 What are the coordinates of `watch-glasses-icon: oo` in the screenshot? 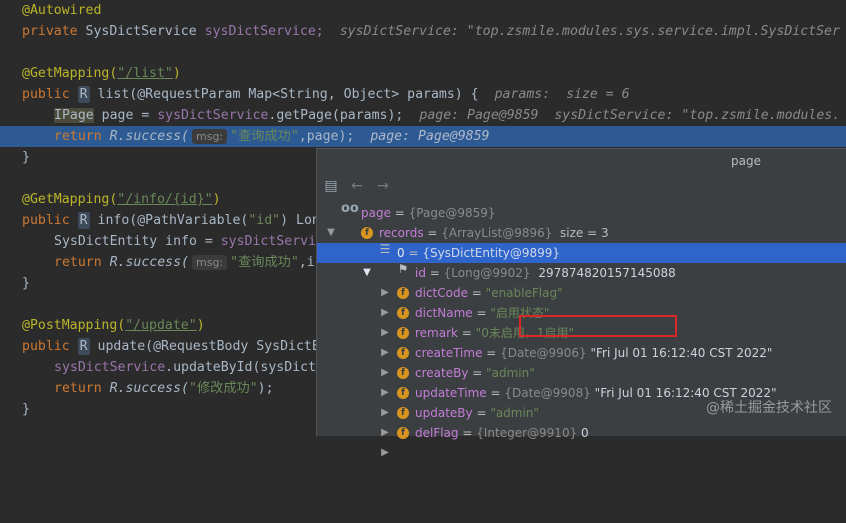 It's located at (347, 209).